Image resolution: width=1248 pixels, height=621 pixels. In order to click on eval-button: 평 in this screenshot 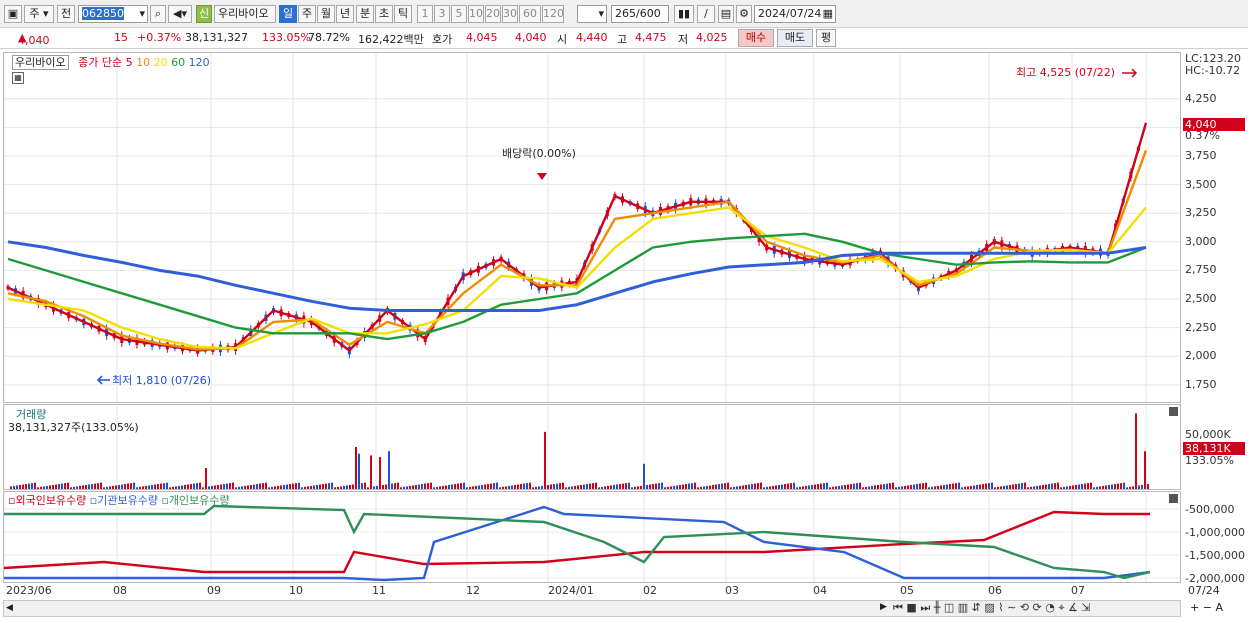, I will do `click(826, 38)`.